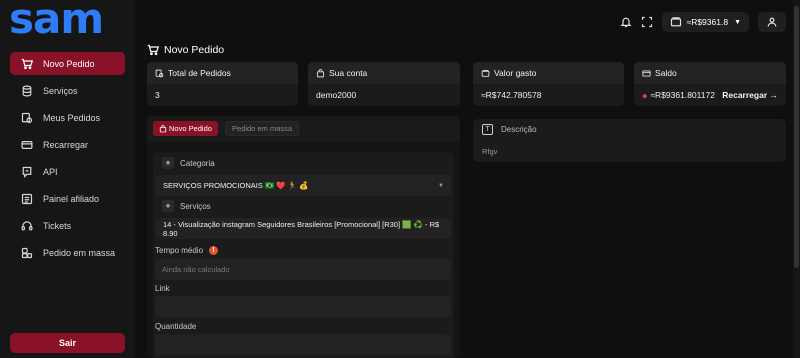 This screenshot has height=358, width=800. I want to click on user-icon, so click(772, 22).